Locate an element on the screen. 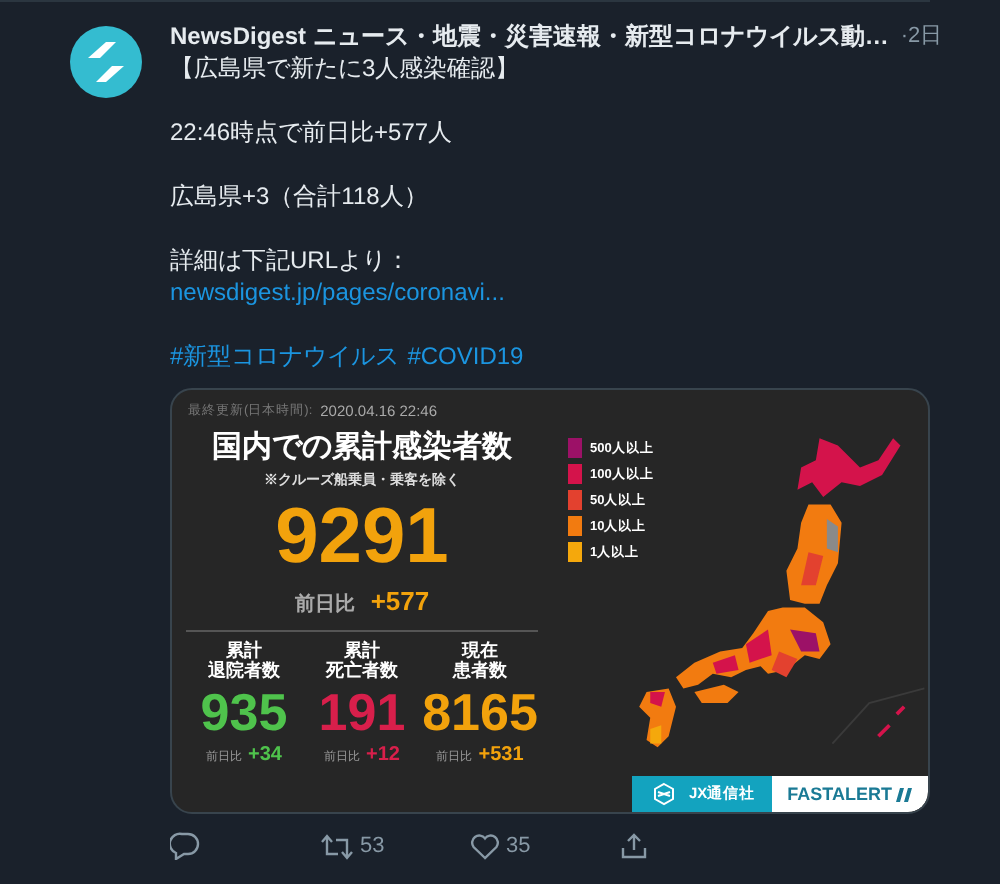  tweet-text: 22:46時点で前日比+577人 is located at coordinates (311, 132).